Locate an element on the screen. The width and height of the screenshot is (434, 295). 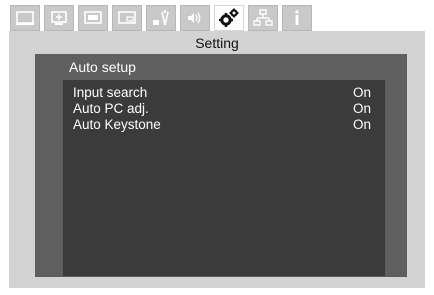
list-item-input-search: Input search On is located at coordinates (222, 93).